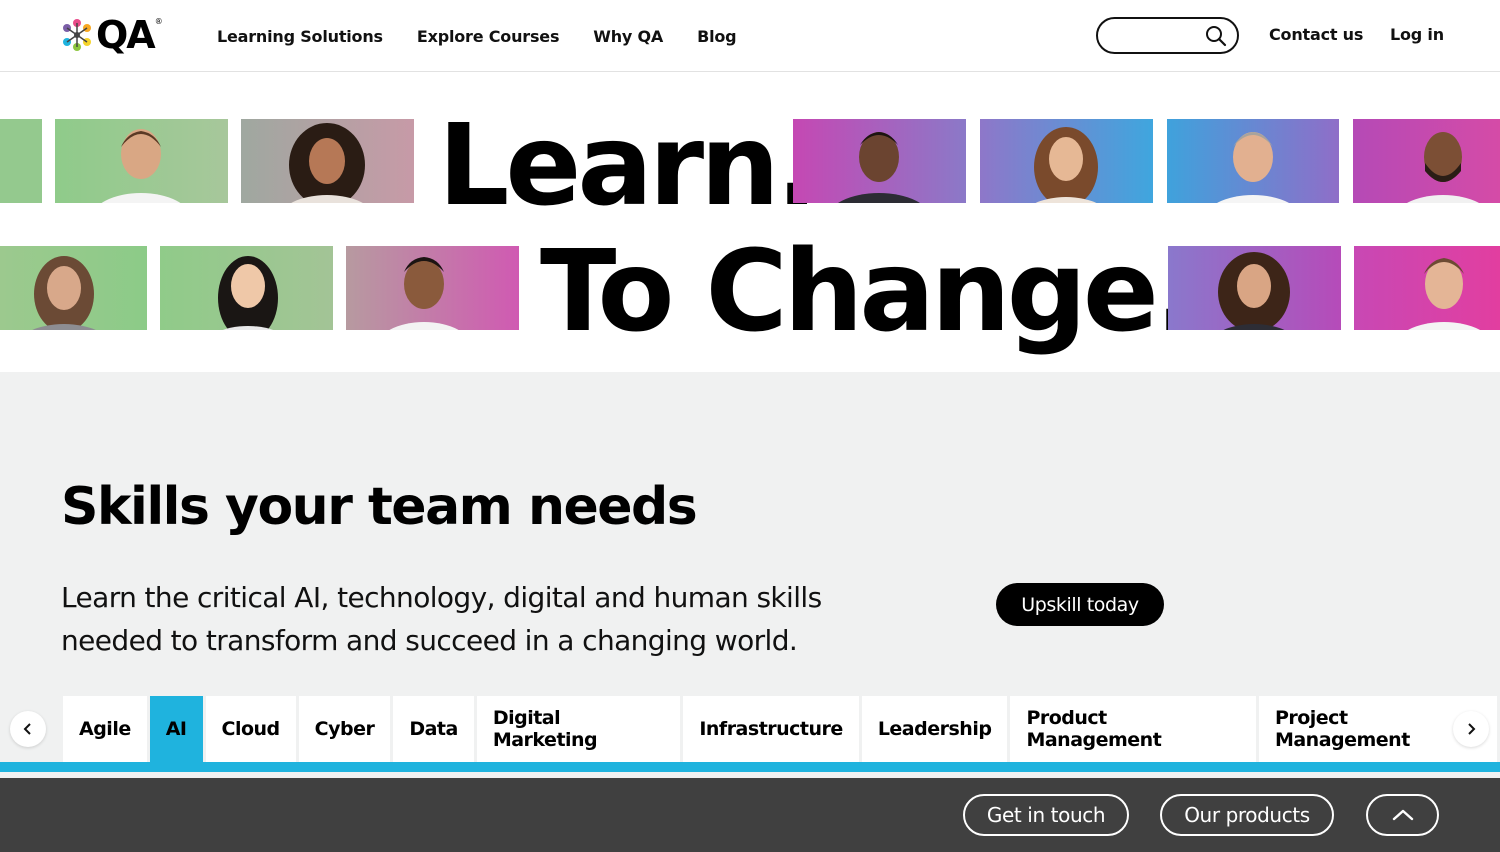 The height and width of the screenshot is (852, 1500). I want to click on tab-cloud: Cloud, so click(250, 729).